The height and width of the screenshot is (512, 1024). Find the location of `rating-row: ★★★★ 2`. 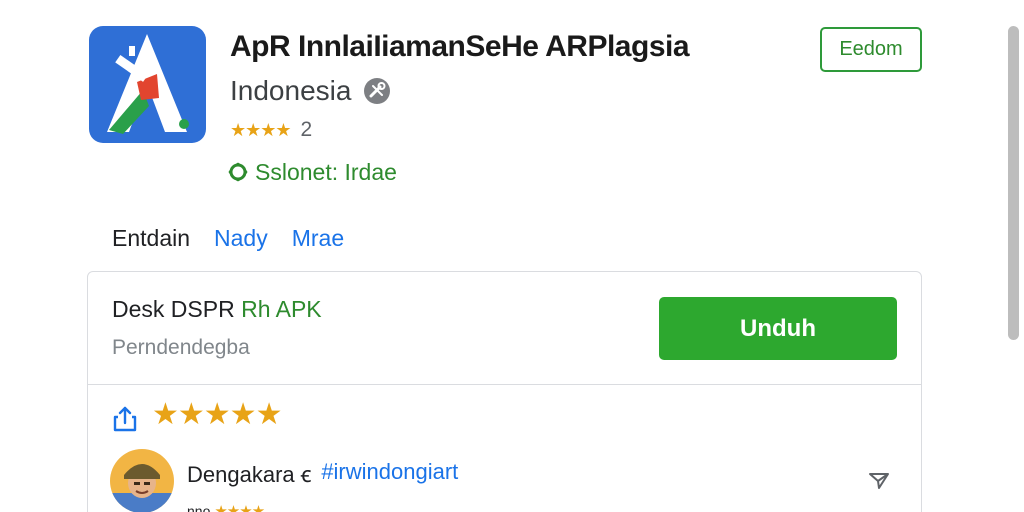

rating-row: ★★★★ 2 is located at coordinates (271, 130).